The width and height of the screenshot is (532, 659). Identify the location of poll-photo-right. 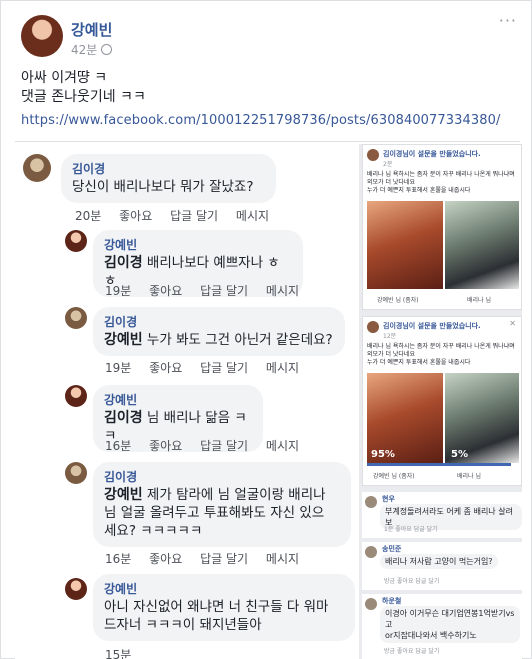
(482, 245).